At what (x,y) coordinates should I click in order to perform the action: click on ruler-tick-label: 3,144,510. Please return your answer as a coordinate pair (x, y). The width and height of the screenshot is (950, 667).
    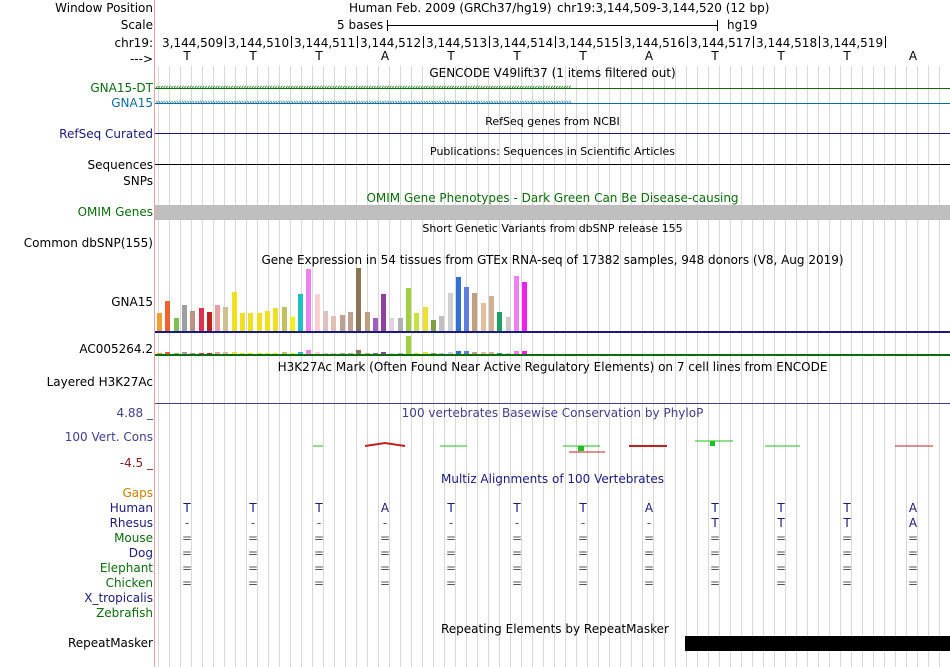
    Looking at the image, I should click on (259, 43).